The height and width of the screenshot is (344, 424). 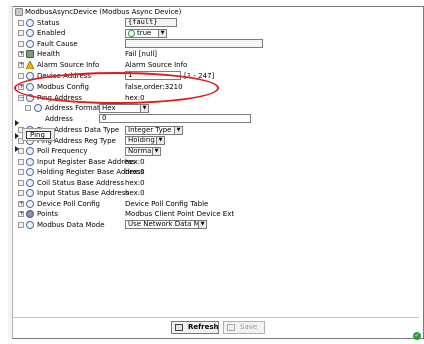 What do you see at coordinates (135, 182) in the screenshot?
I see `coil-status-base-value: hex:0` at bounding box center [135, 182].